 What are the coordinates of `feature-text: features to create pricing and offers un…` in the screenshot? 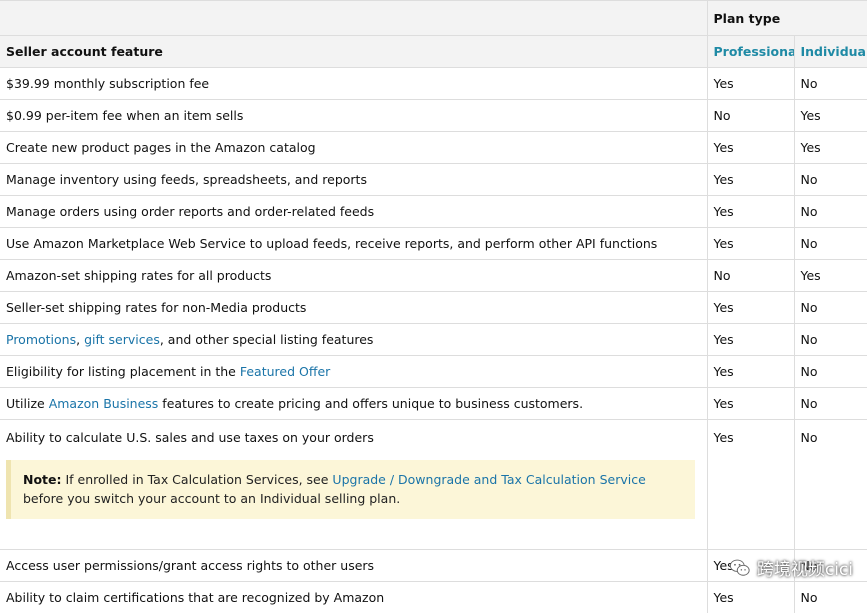 It's located at (370, 403).